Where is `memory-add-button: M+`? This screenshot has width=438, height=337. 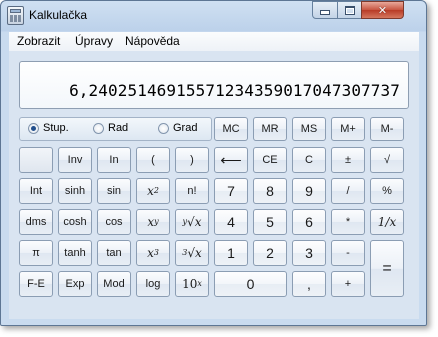 memory-add-button: M+ is located at coordinates (348, 129).